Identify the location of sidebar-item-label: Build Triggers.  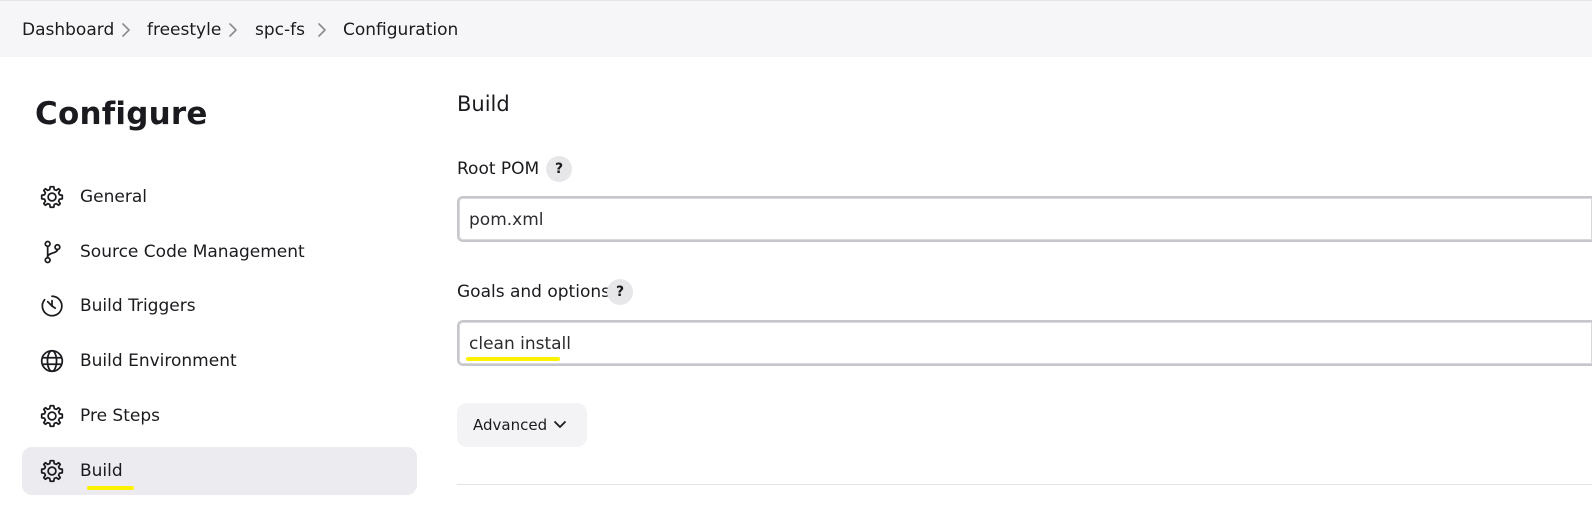
(138, 306).